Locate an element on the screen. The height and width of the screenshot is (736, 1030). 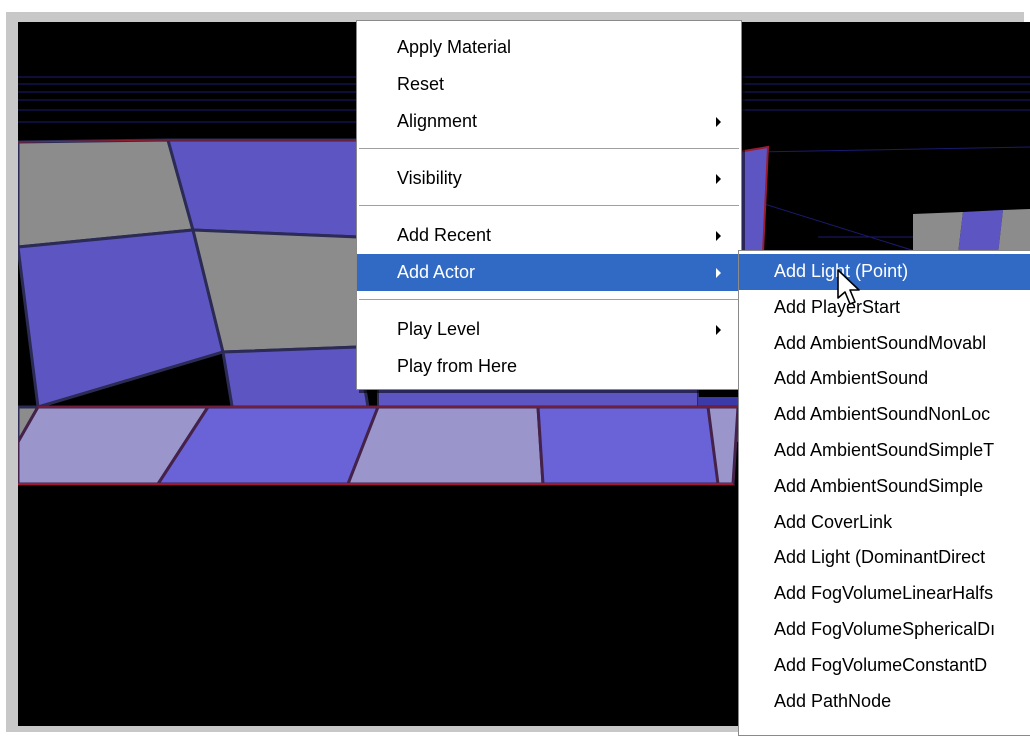
submenu-item-label: Add PathNode is located at coordinates (833, 700).